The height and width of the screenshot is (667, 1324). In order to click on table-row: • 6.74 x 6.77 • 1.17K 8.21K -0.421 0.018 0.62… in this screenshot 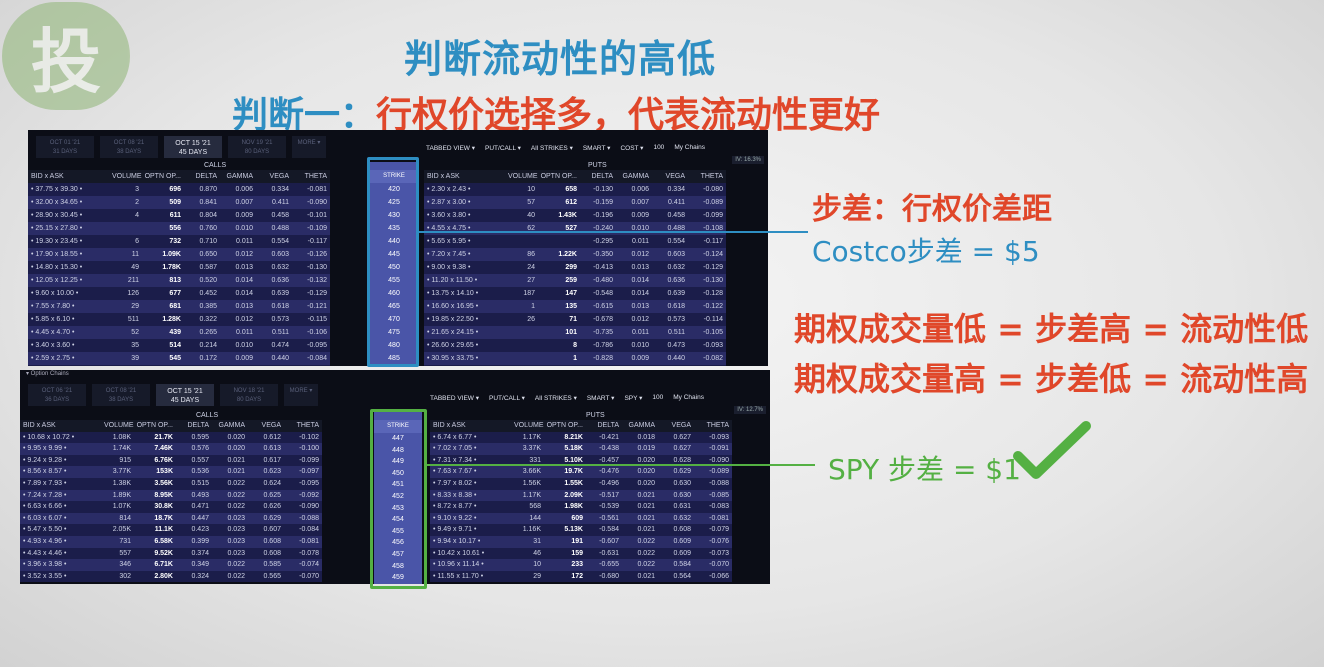, I will do `click(581, 437)`.